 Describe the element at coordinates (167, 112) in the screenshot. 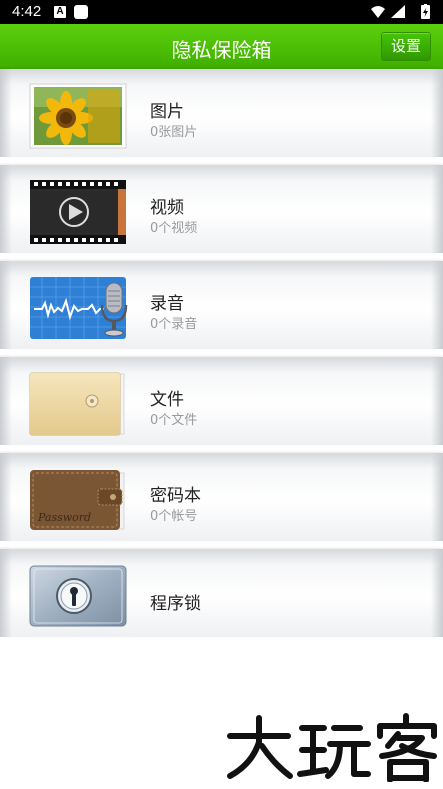

I see `item-name: 图片` at that location.